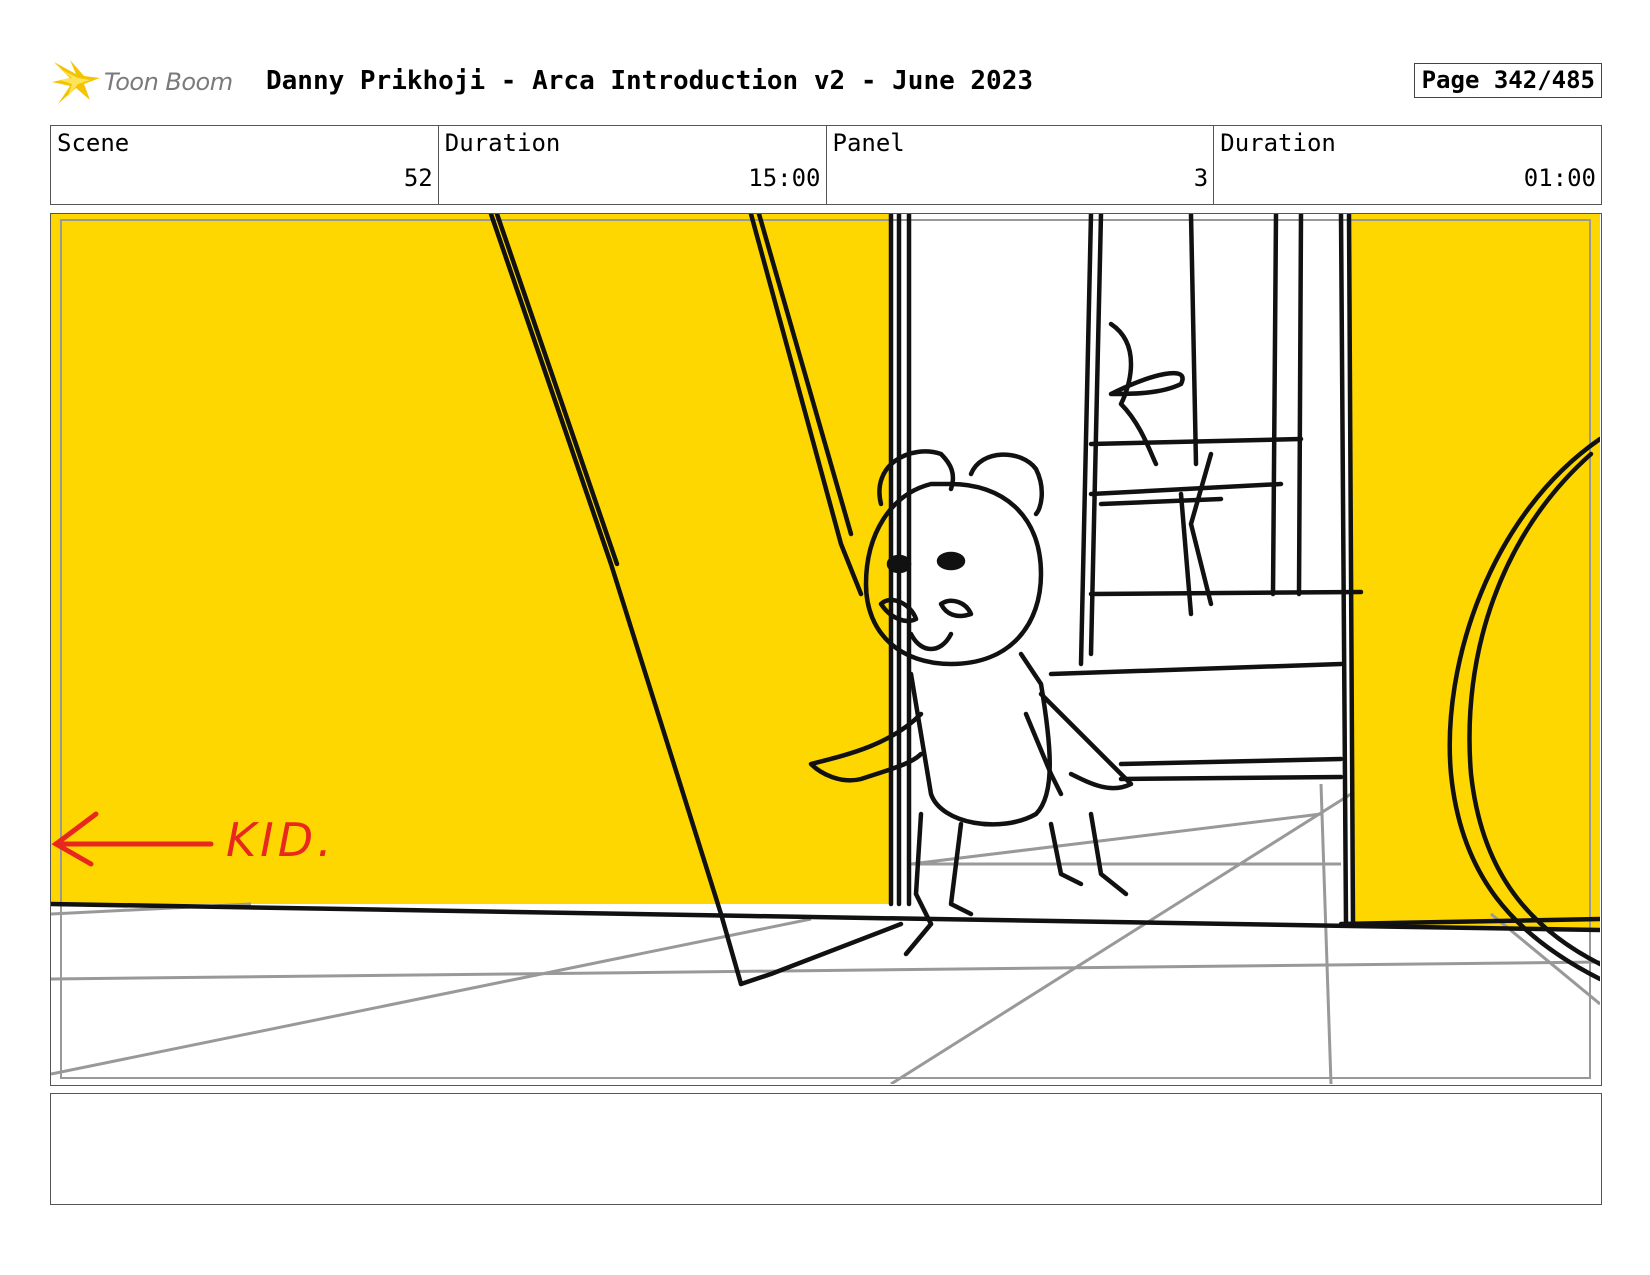  What do you see at coordinates (1475, 571) in the screenshot?
I see `yellow-wall-right` at bounding box center [1475, 571].